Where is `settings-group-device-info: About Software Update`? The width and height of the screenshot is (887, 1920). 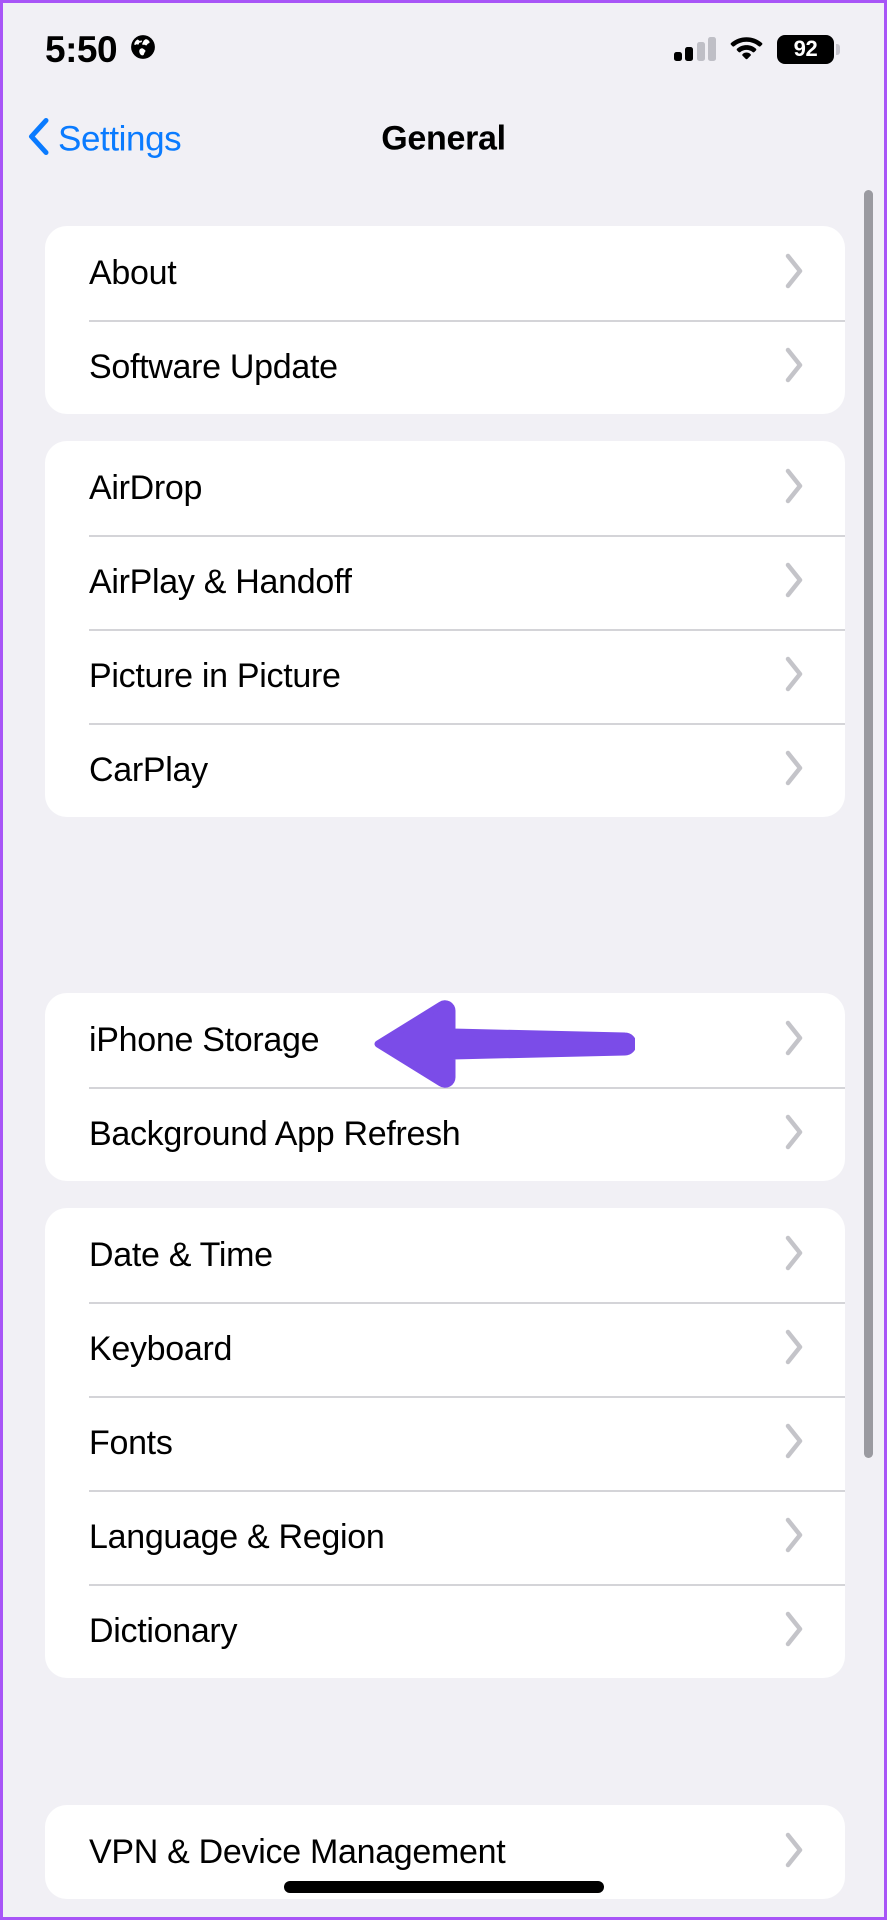 settings-group-device-info: About Software Update is located at coordinates (445, 320).